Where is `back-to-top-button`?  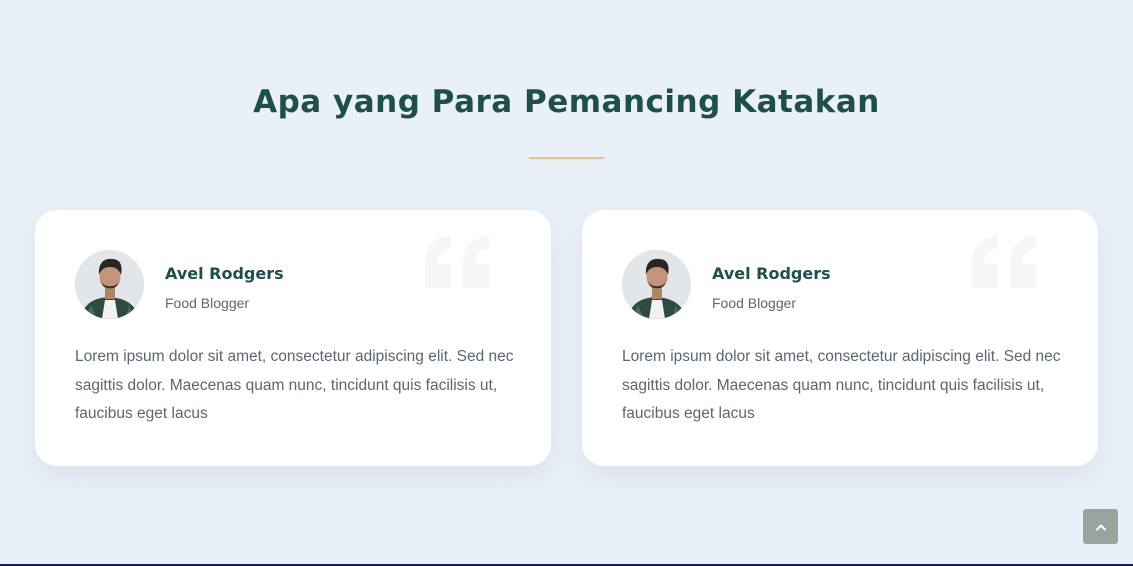 back-to-top-button is located at coordinates (1100, 526).